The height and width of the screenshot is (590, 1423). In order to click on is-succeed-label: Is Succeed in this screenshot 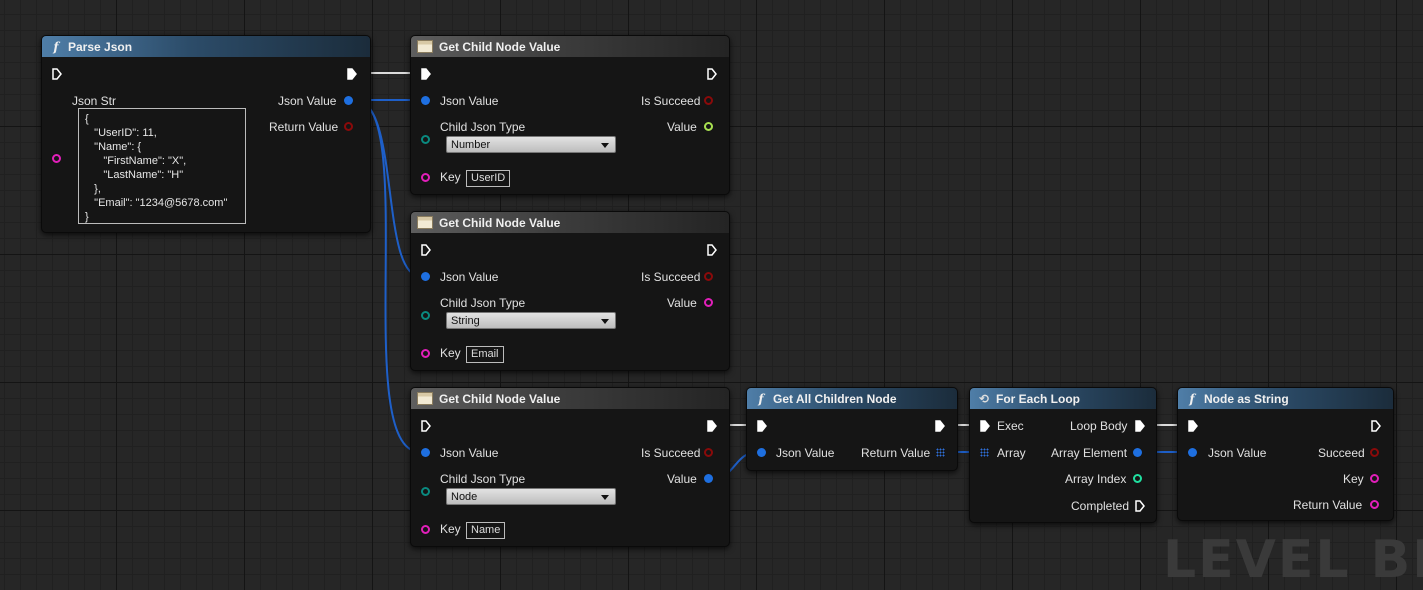, I will do `click(671, 277)`.